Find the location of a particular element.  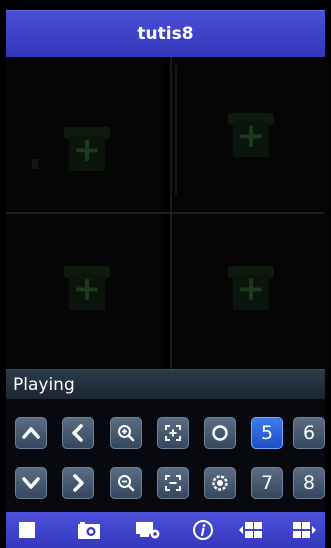

channel-6-label: 6 is located at coordinates (309, 433).